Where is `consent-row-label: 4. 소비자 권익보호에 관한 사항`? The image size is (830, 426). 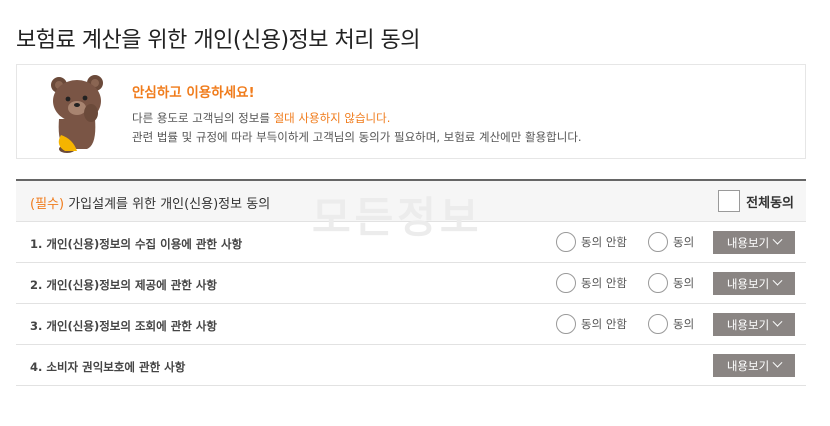
consent-row-label: 4. 소비자 권익보호에 관한 사항 is located at coordinates (108, 367).